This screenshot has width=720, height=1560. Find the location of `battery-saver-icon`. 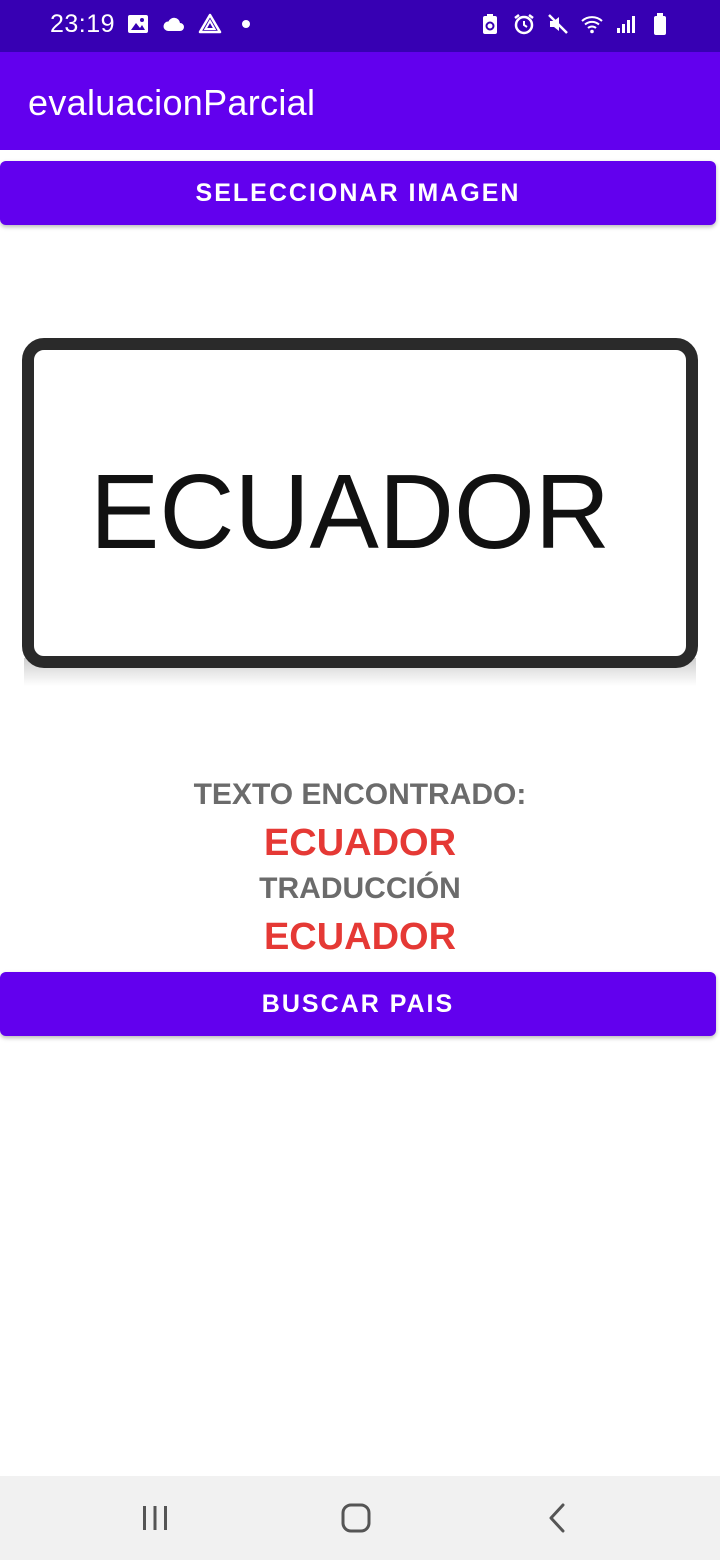

battery-saver-icon is located at coordinates (490, 24).